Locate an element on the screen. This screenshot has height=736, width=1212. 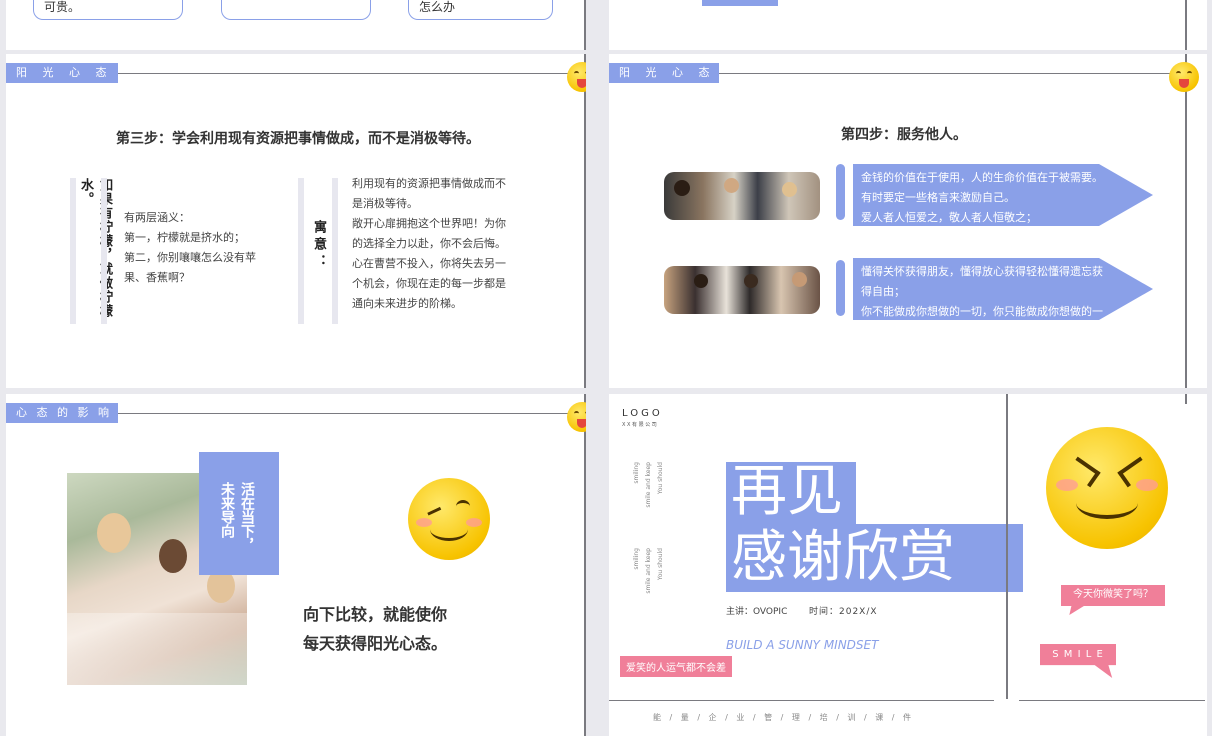
time: 时间：202X/X is located at coordinates (843, 612).